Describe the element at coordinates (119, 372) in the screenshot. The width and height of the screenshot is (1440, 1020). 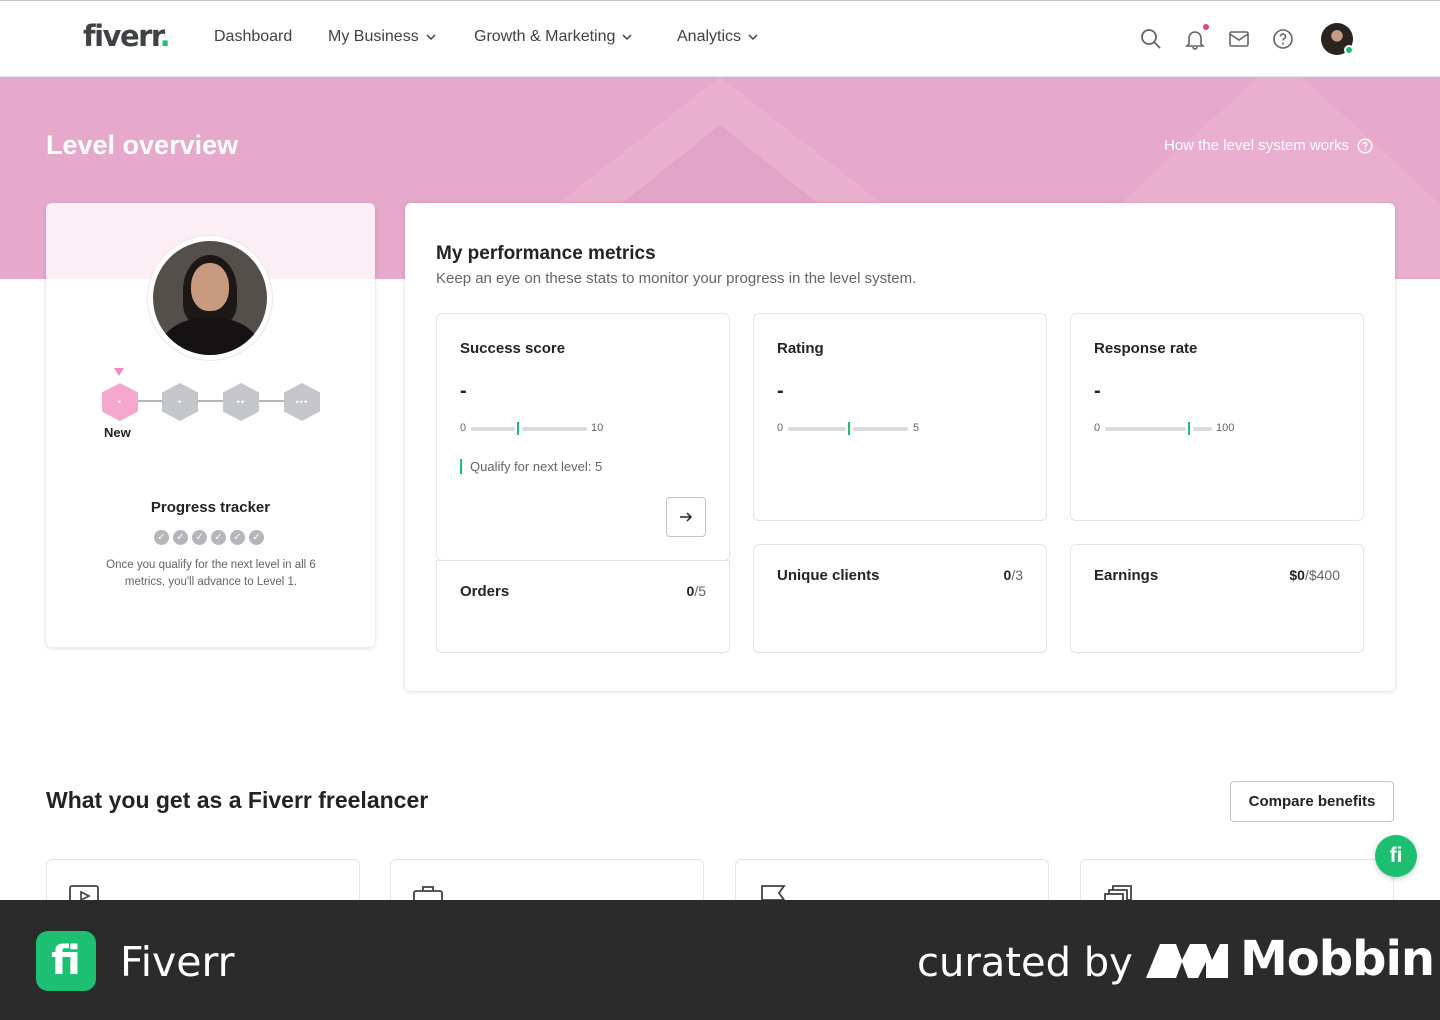
I see `current-level-pointer-icon` at that location.